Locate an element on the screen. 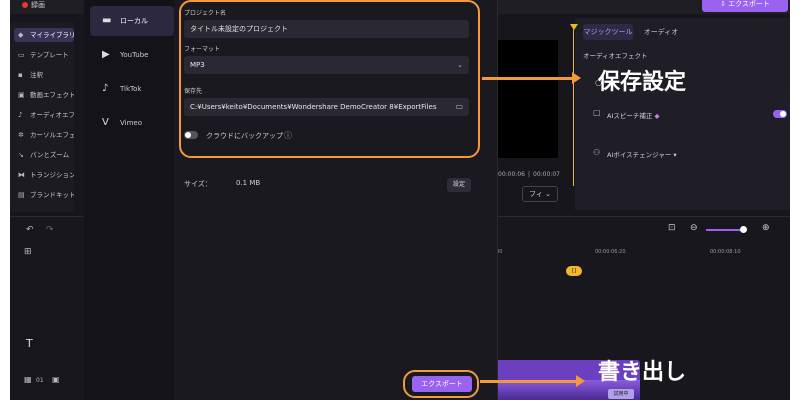 The image size is (800, 400). save-settings-highlight is located at coordinates (329, 79).